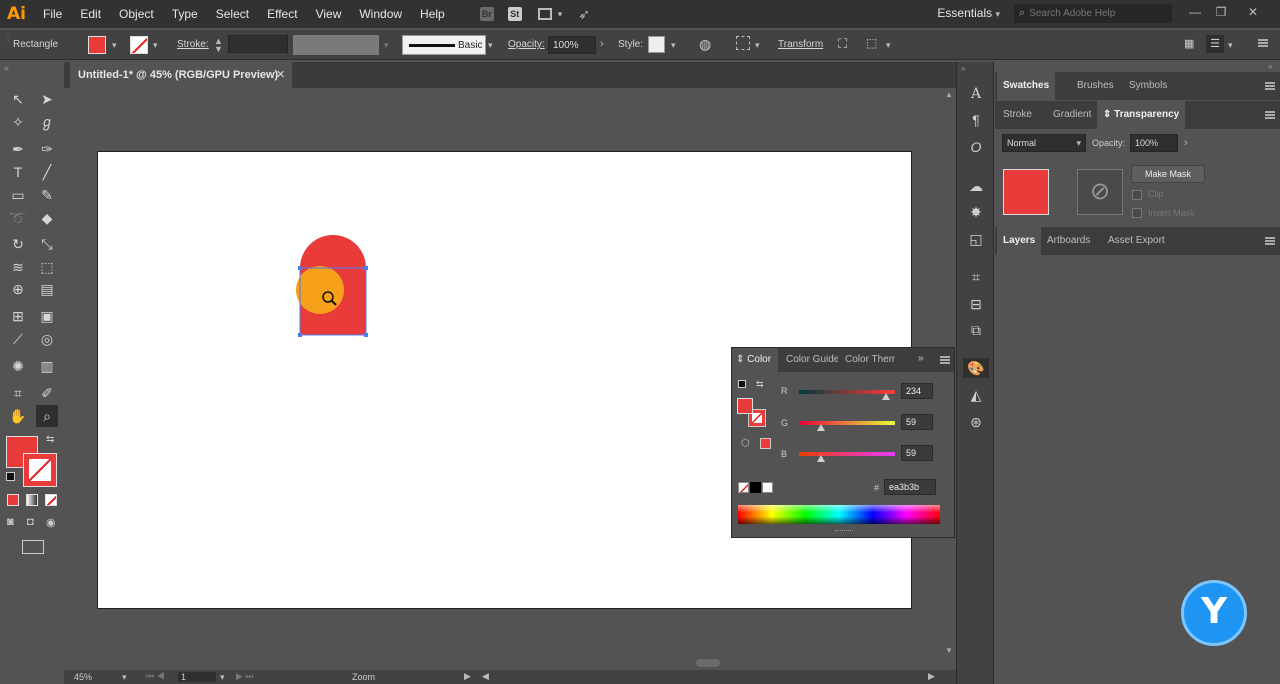 The width and height of the screenshot is (1280, 684). What do you see at coordinates (282, 14) in the screenshot?
I see `menu-effect: Effect` at bounding box center [282, 14].